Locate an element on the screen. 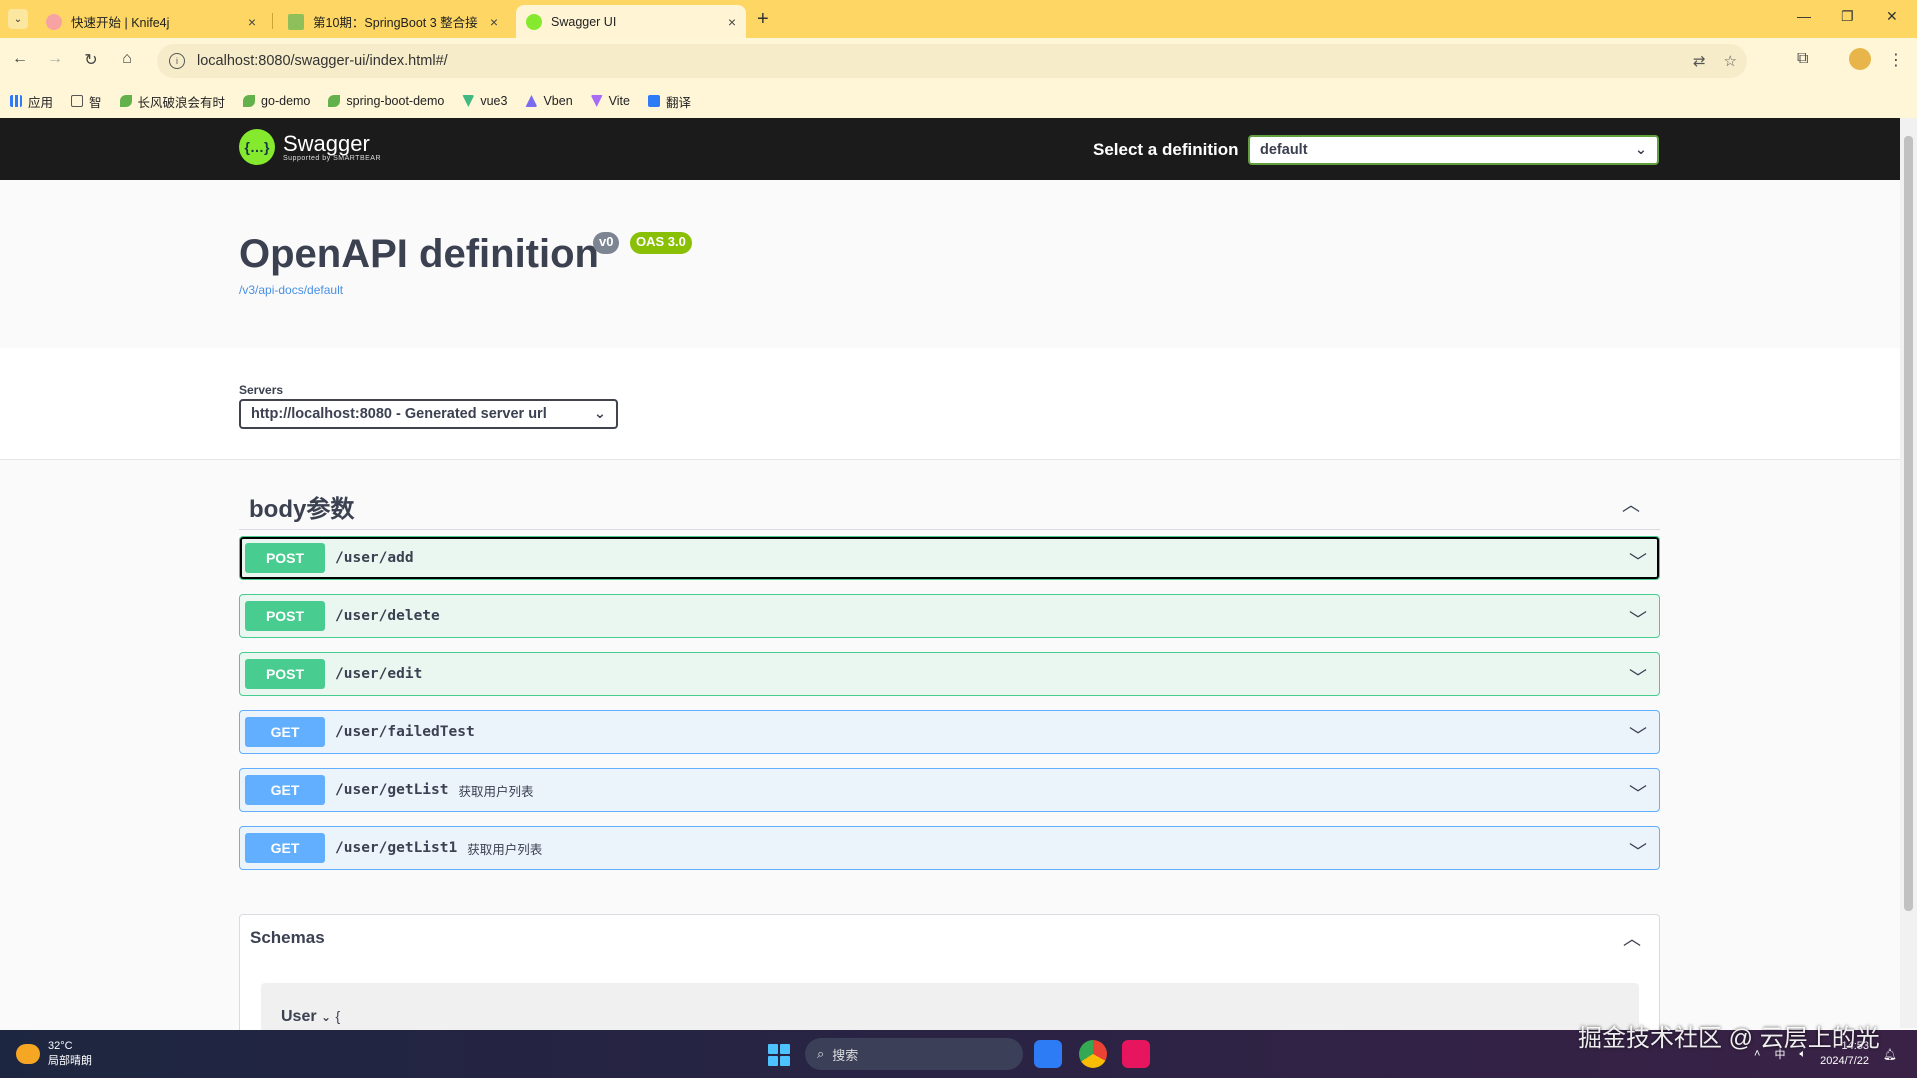 Image resolution: width=1917 pixels, height=1078 pixels. bookmark-item: Vben is located at coordinates (549, 101).